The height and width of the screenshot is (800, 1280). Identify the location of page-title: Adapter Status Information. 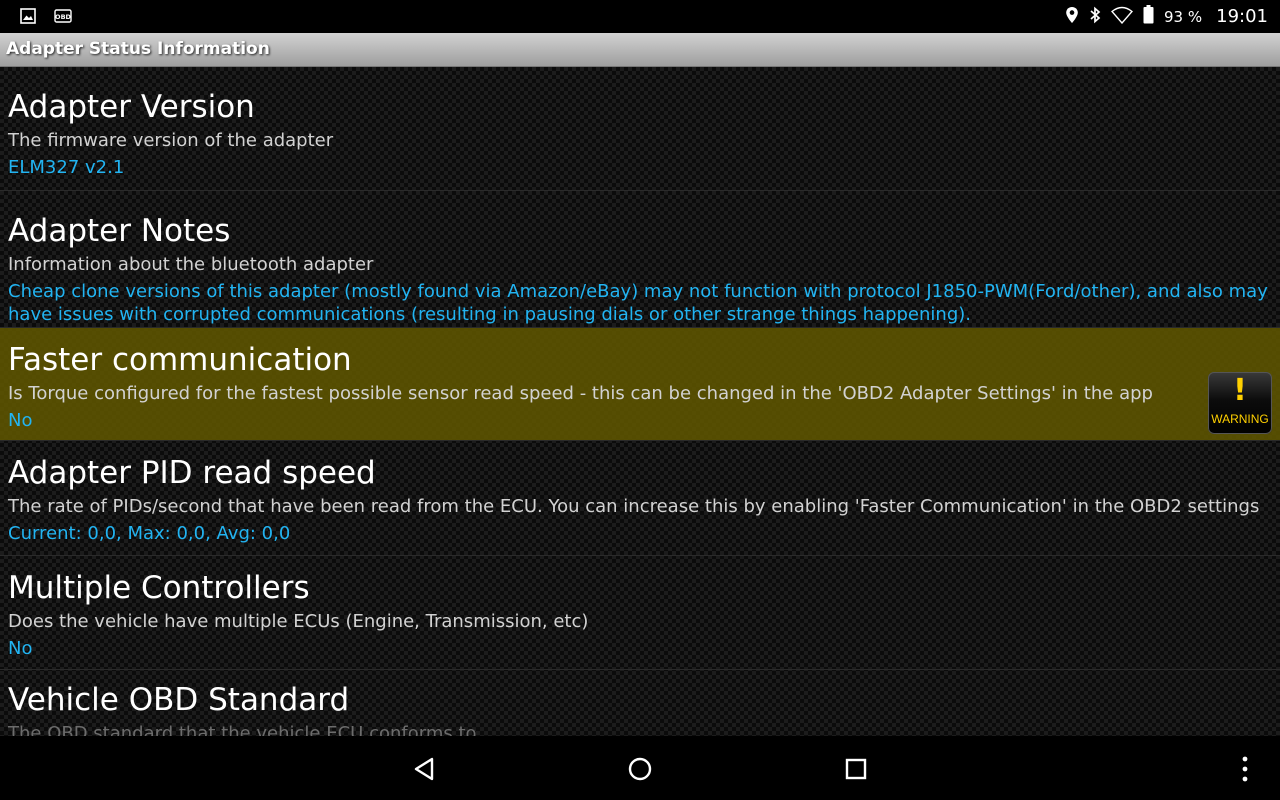
(138, 49).